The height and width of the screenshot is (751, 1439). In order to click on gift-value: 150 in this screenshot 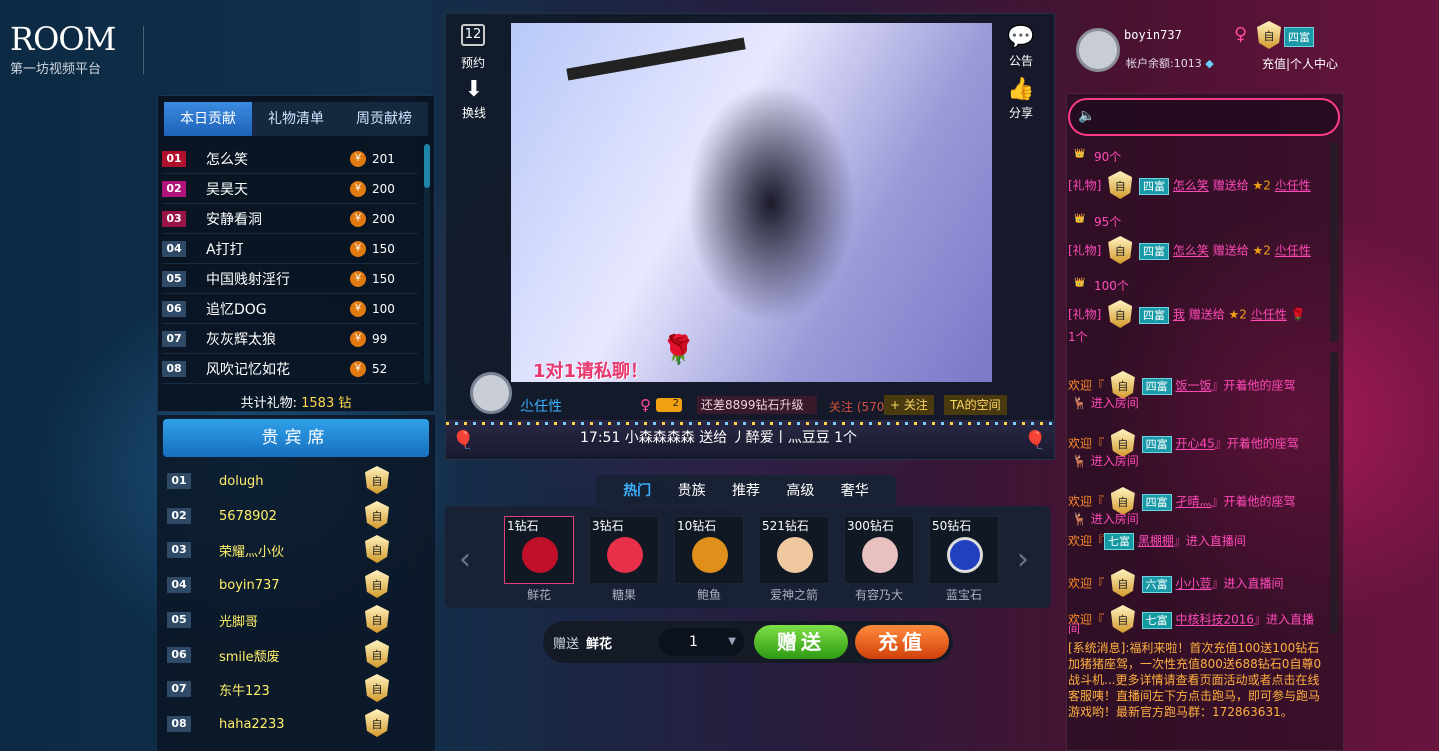, I will do `click(383, 248)`.